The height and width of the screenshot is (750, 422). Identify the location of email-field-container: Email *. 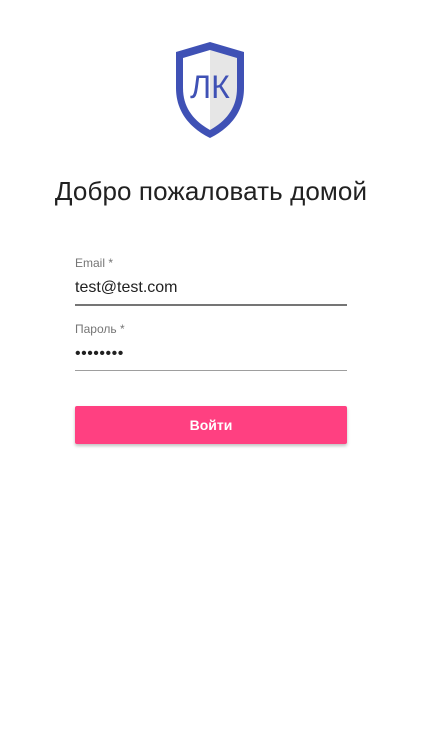
(211, 281).